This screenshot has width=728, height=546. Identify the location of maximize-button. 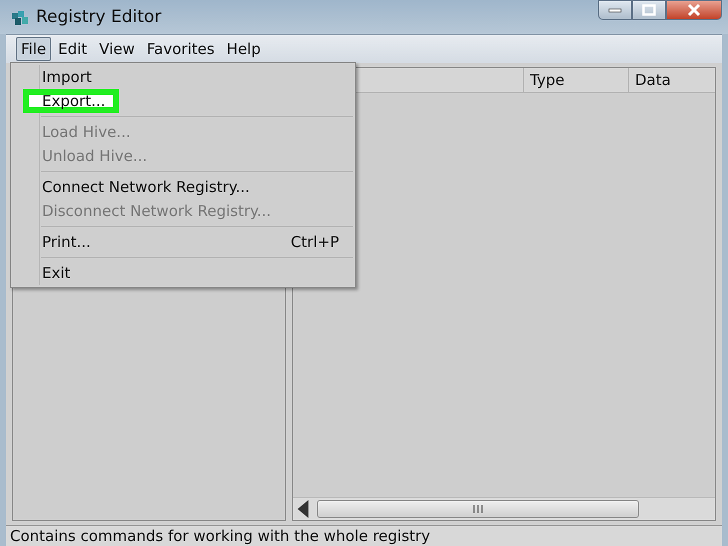
(649, 10).